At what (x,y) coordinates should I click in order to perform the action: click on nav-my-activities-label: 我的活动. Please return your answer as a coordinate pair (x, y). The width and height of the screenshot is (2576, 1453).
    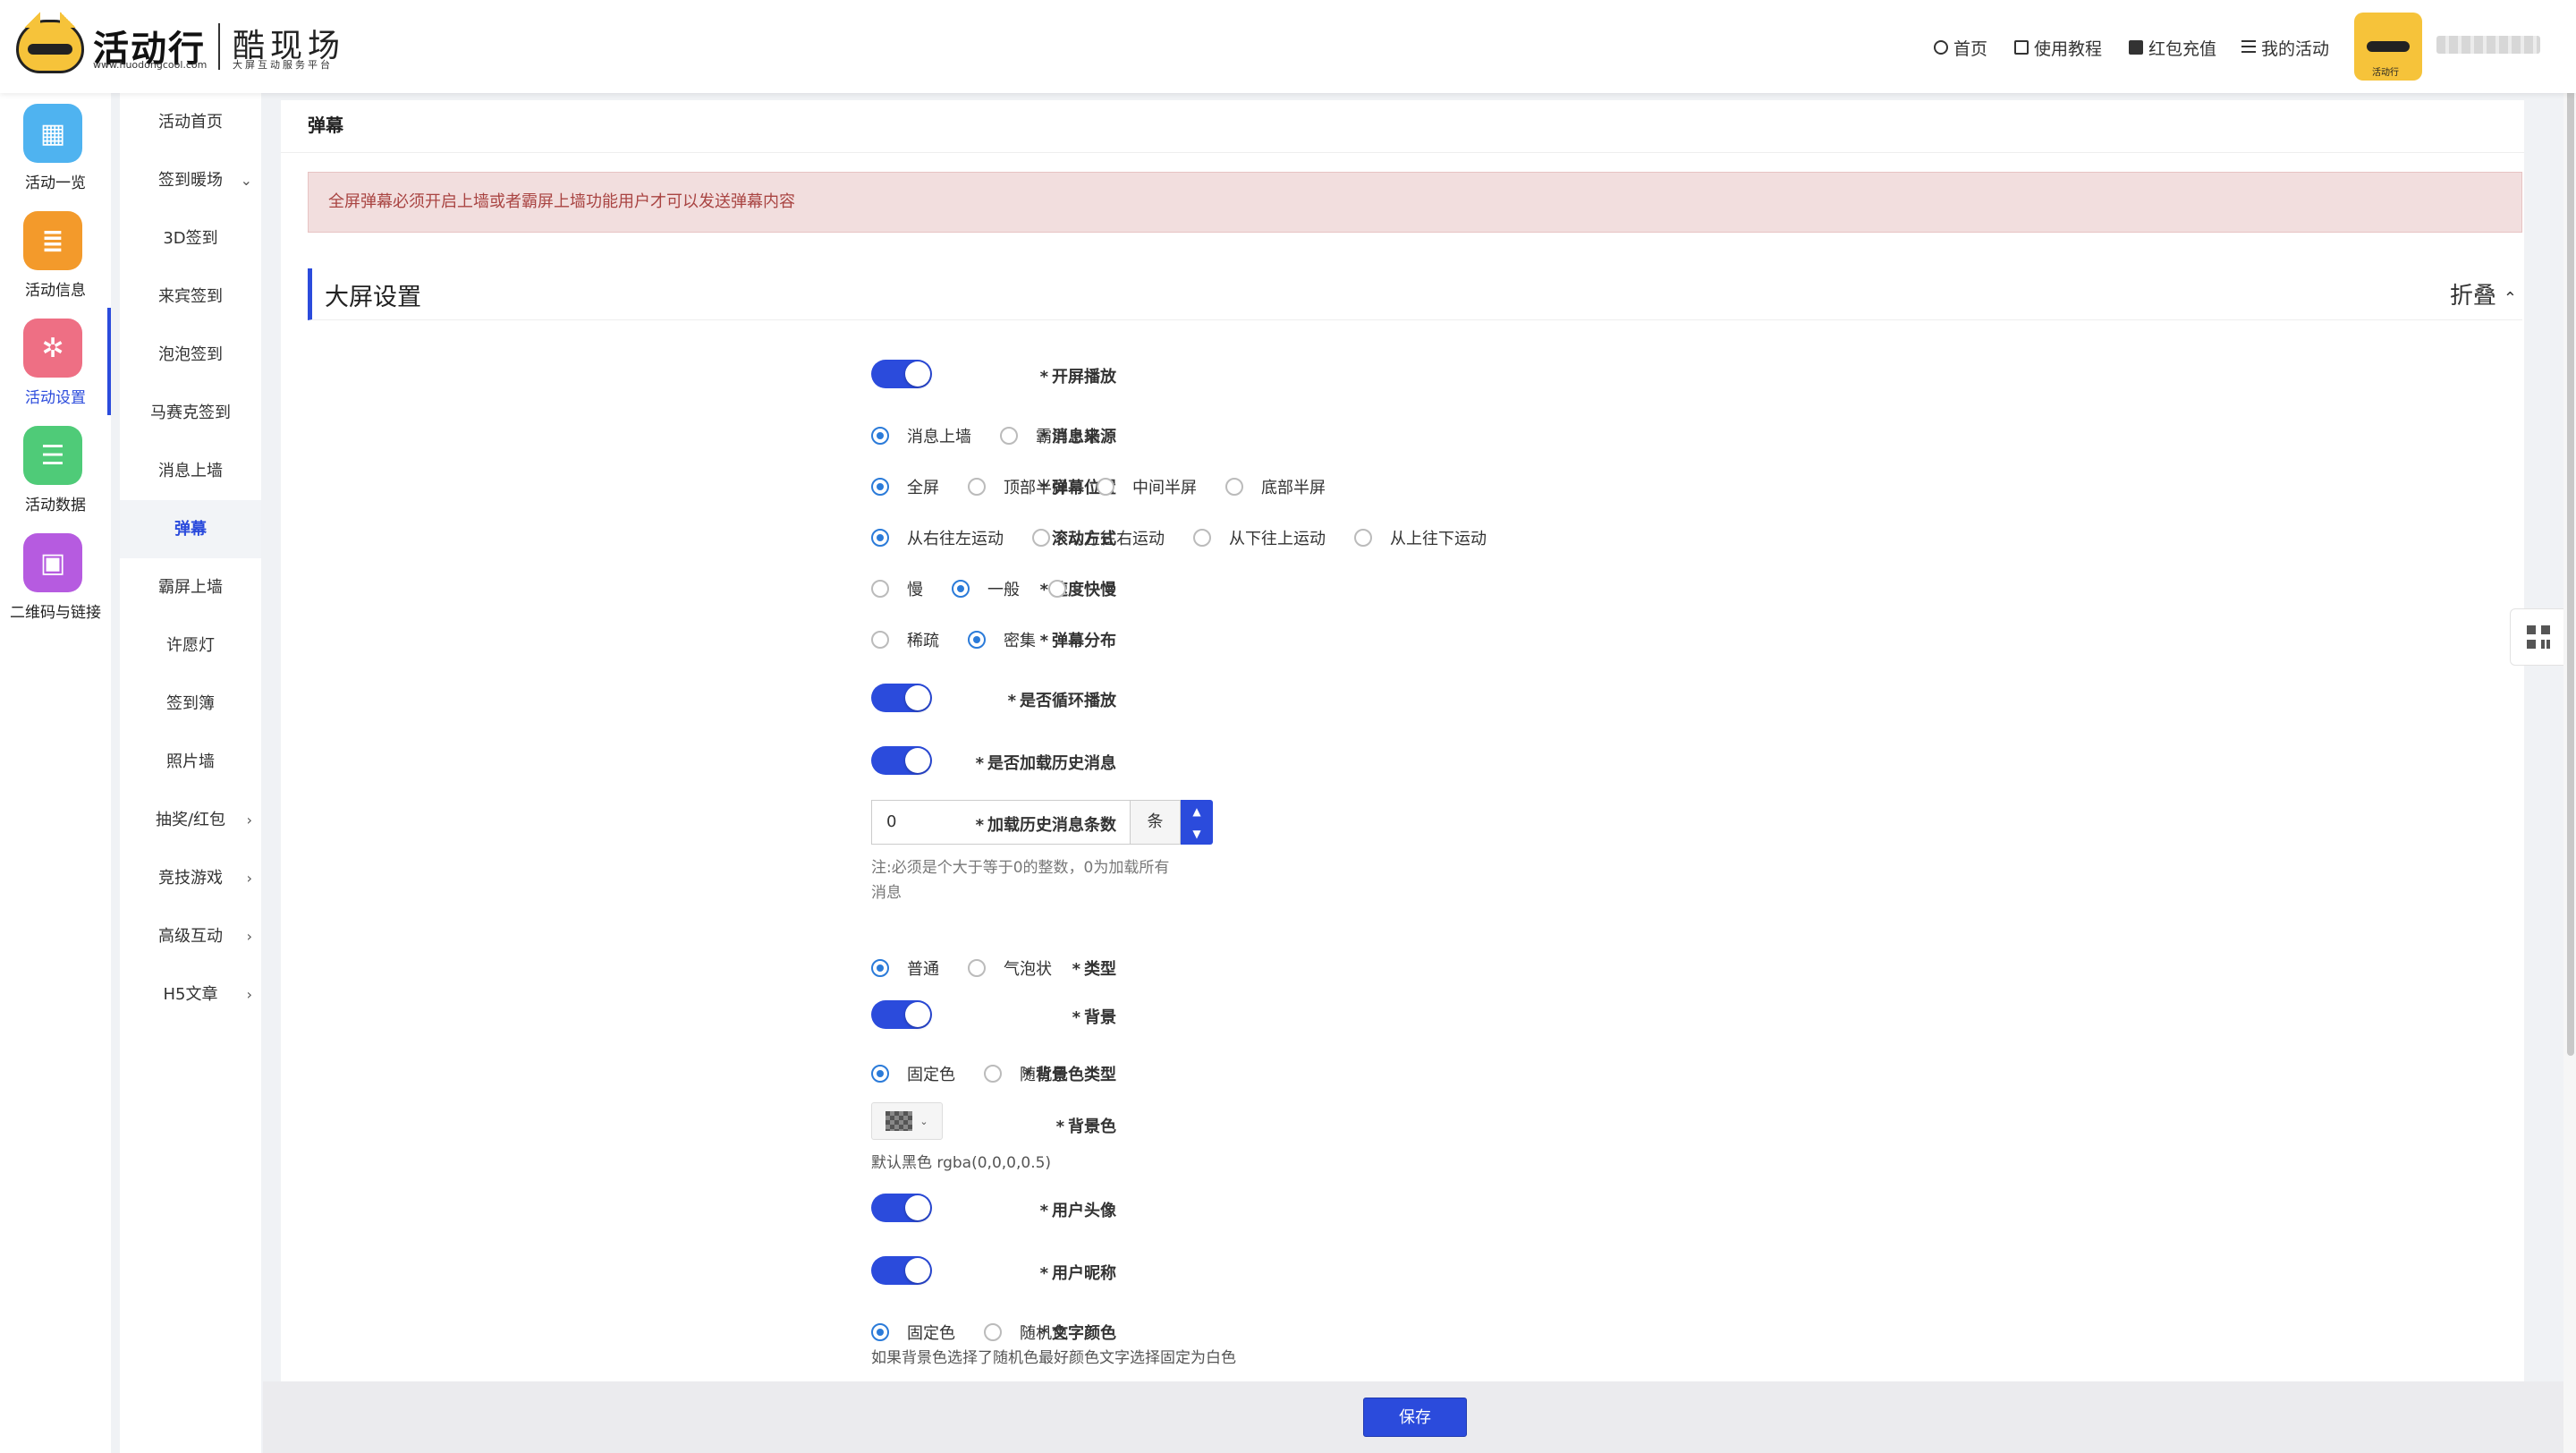
    Looking at the image, I should click on (2295, 48).